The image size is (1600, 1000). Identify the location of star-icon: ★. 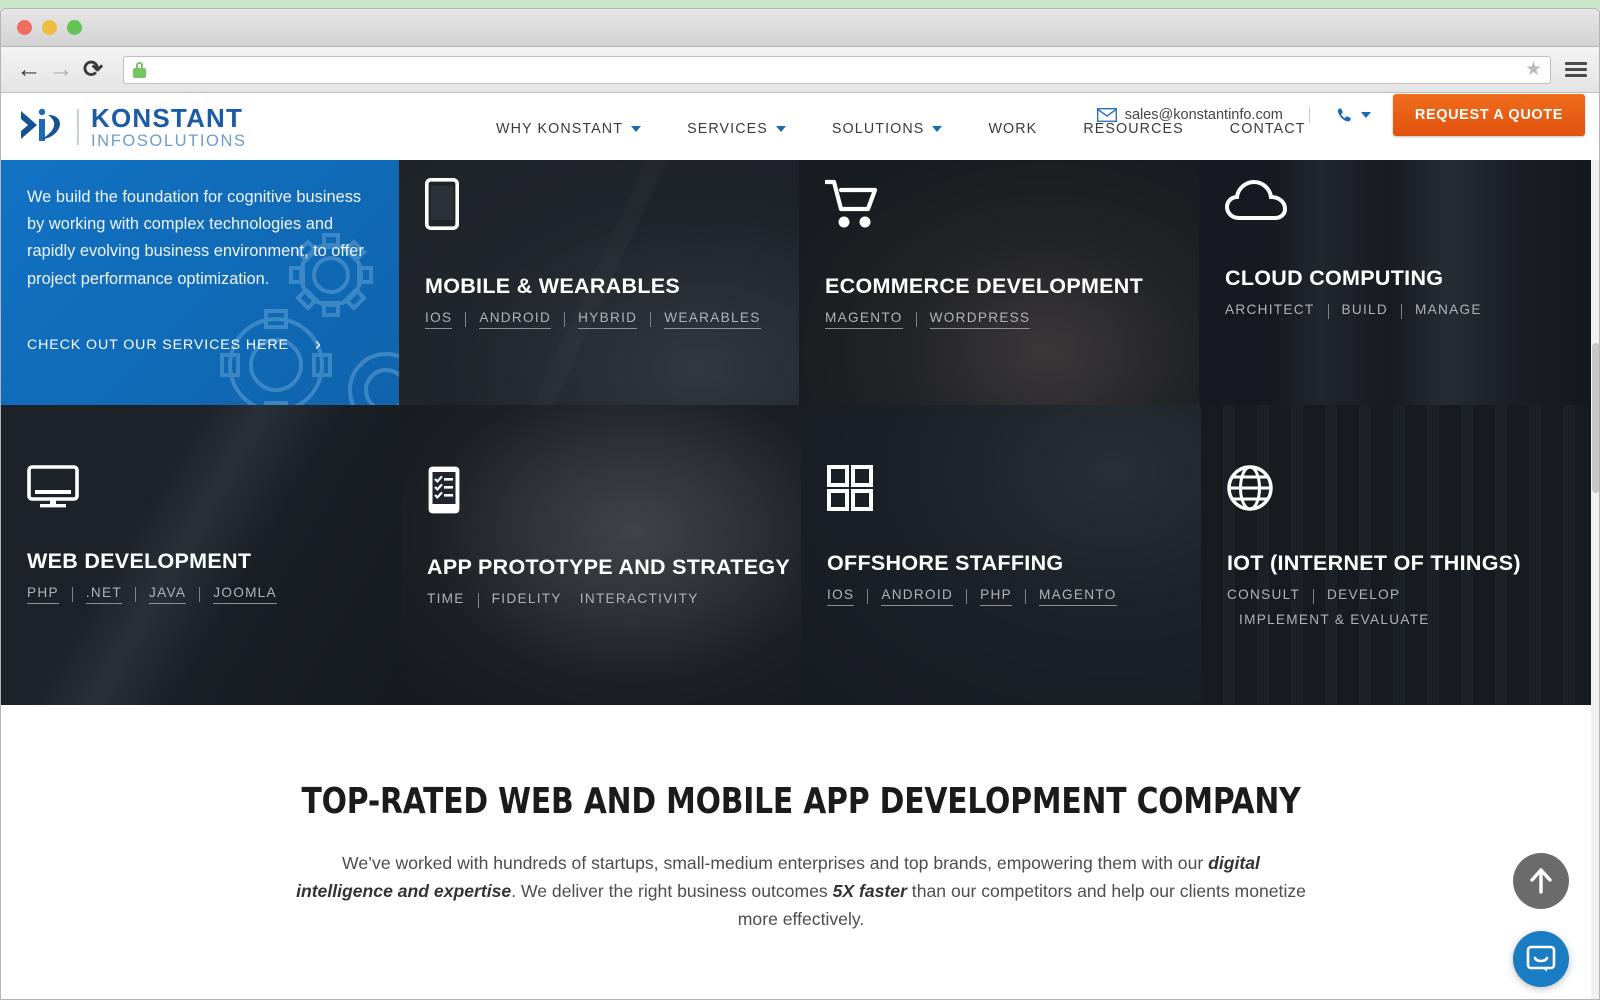
(1533, 69).